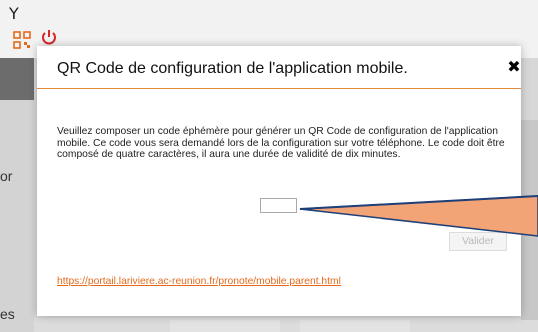 The height and width of the screenshot is (332, 538). What do you see at coordinates (49, 38) in the screenshot?
I see `power-icon` at bounding box center [49, 38].